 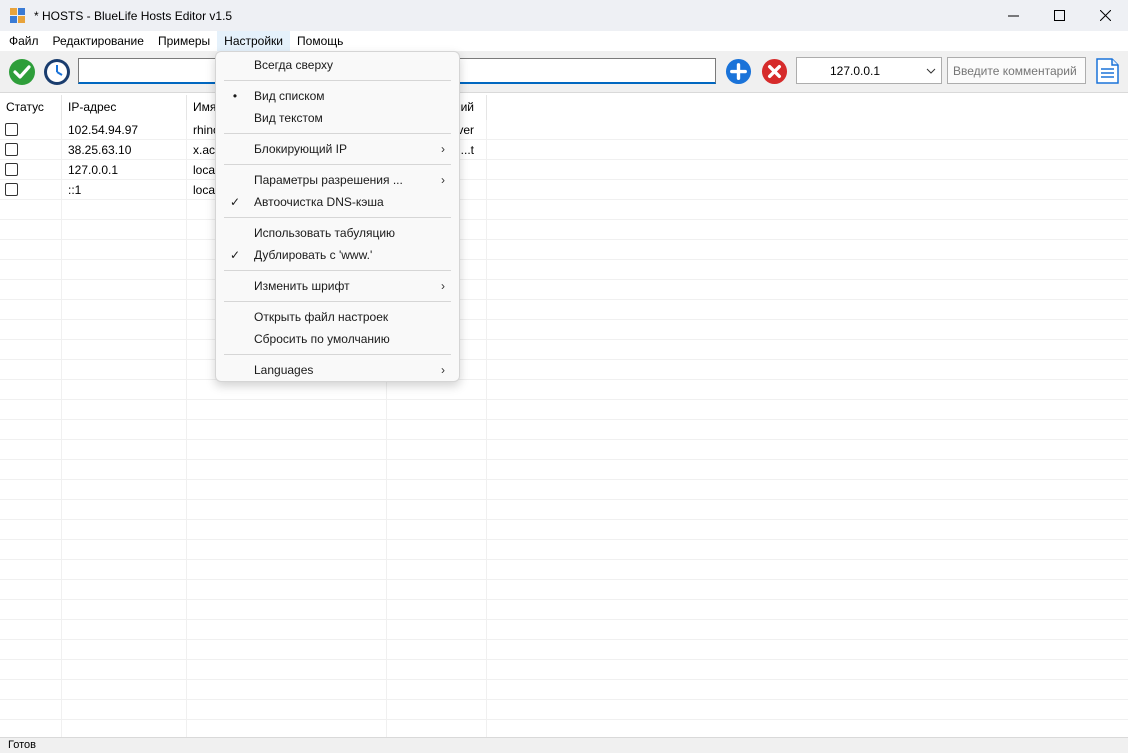 What do you see at coordinates (564, 150) in the screenshot?
I see `table-row: 38.25.63.10 x.ac ...t` at bounding box center [564, 150].